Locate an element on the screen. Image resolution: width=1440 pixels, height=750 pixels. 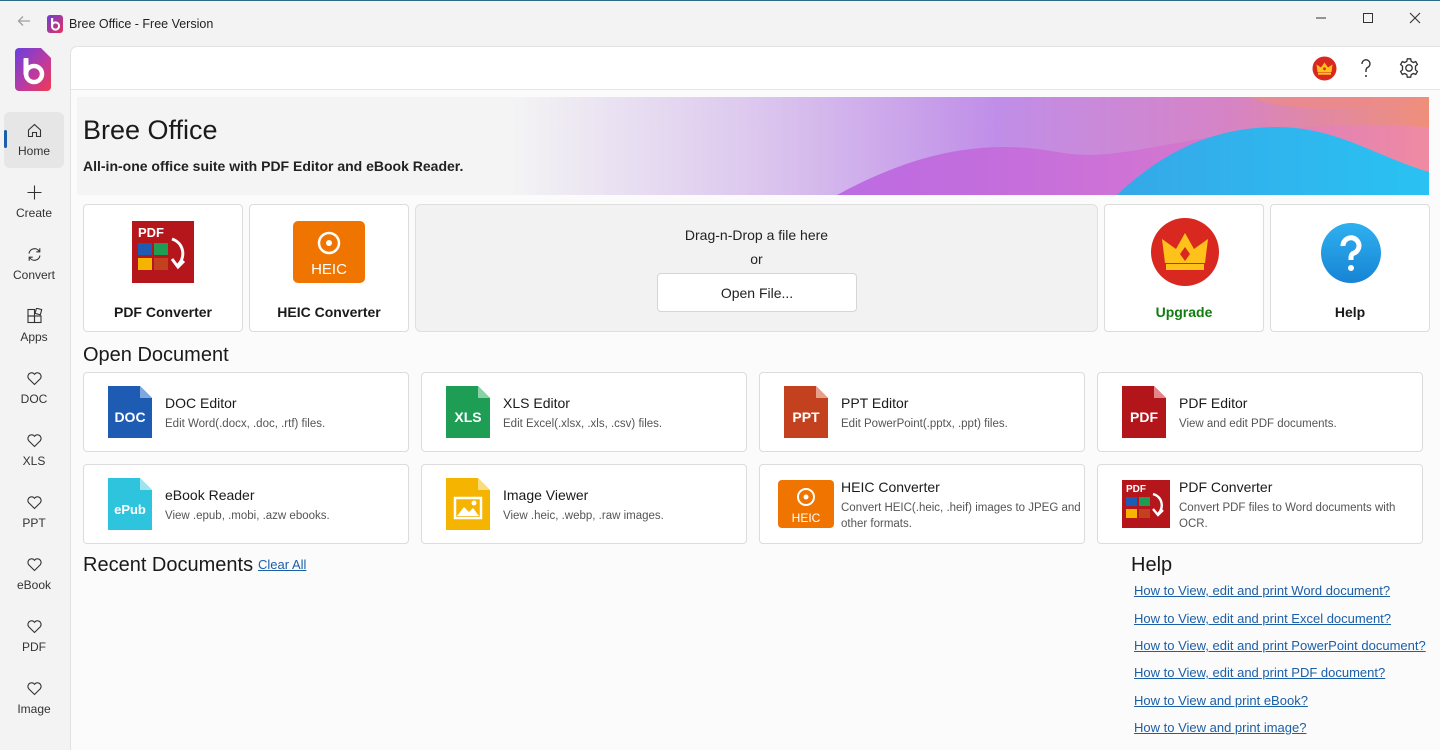
heic-converter-card: HEIC HEIC Converter is located at coordinates (329, 268).